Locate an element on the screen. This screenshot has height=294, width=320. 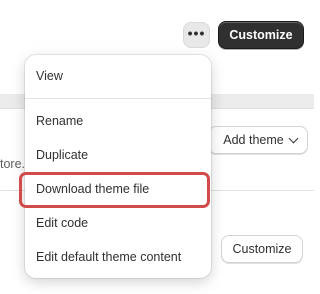
customize-button: Customize is located at coordinates (261, 35).